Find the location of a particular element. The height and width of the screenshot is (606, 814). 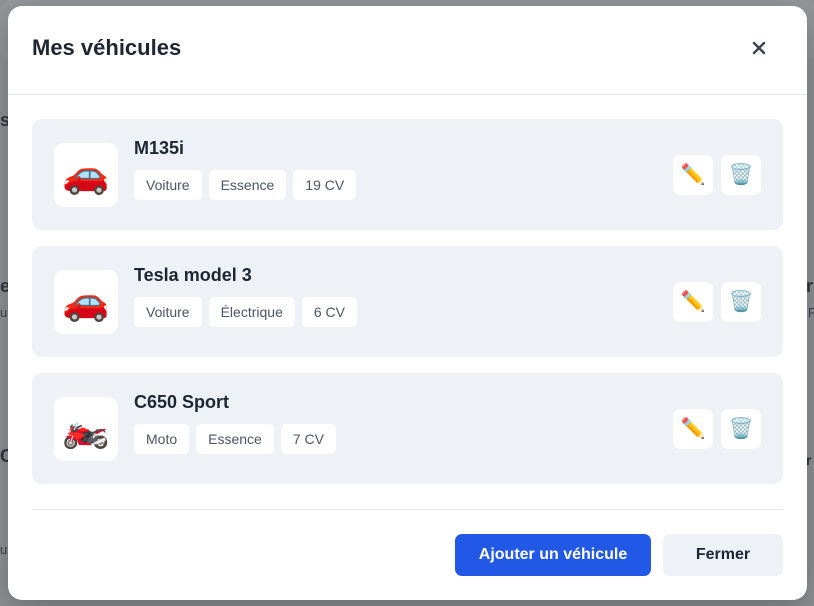

modal-title: Mes véhicules is located at coordinates (107, 47).